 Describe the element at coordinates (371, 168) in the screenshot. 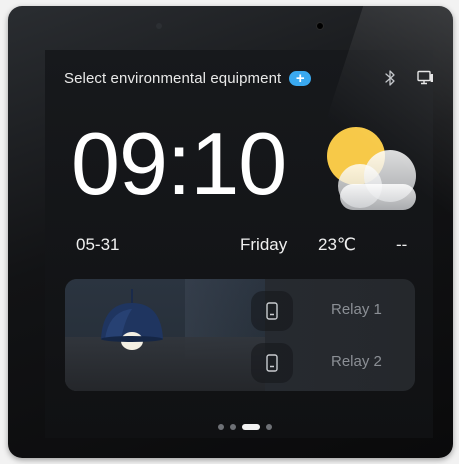

I see `partly-cloudy-icon` at that location.